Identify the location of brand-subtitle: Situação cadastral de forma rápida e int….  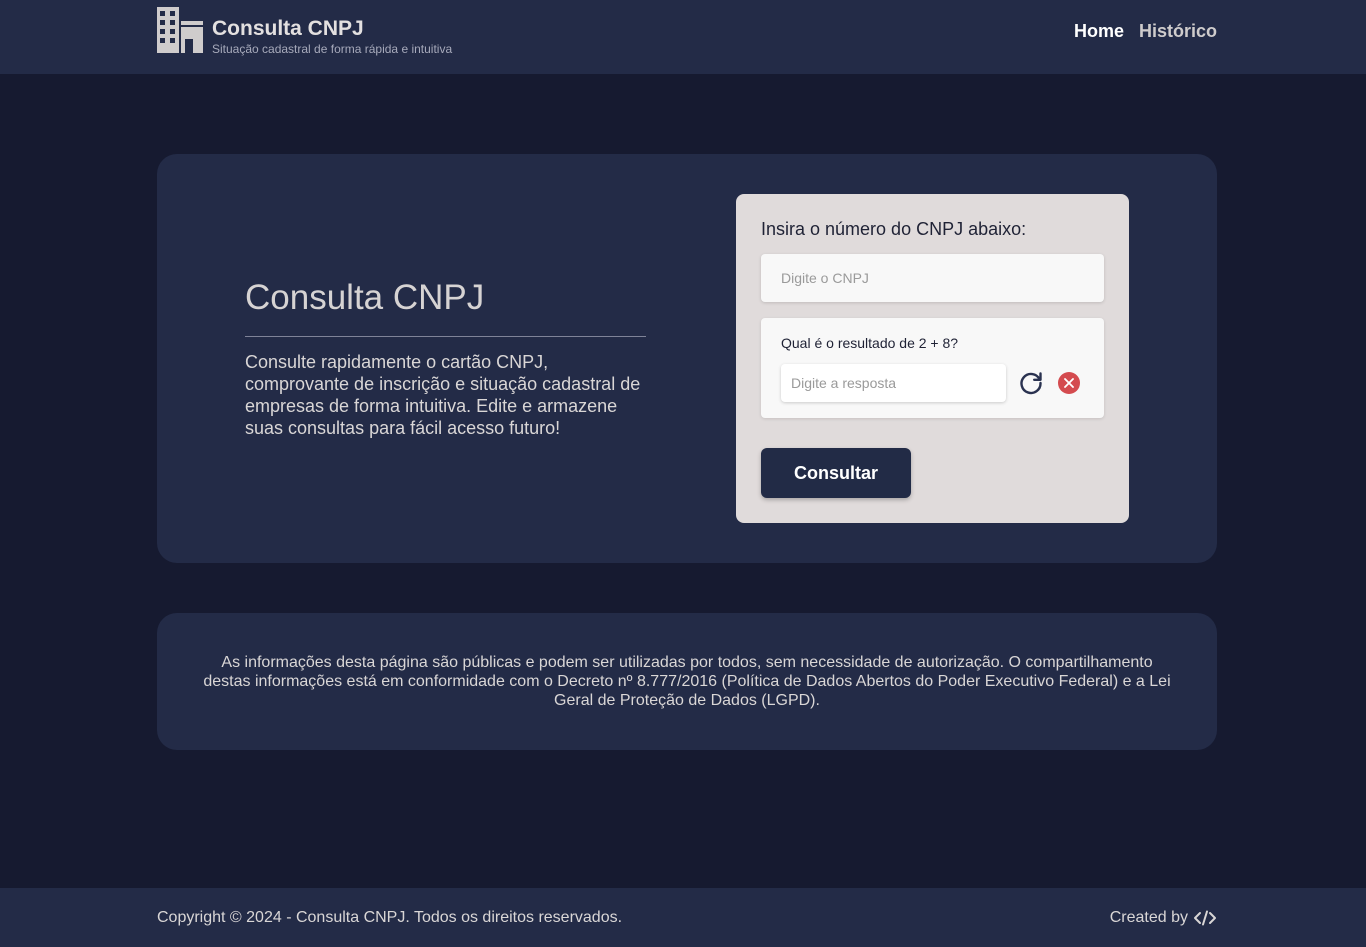
(332, 49).